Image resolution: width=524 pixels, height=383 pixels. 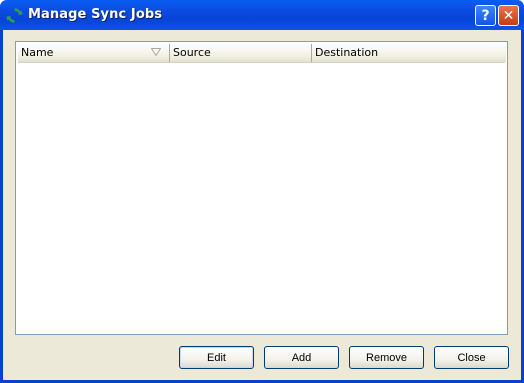 I want to click on list-header: Name Source Destination, so click(x=262, y=53).